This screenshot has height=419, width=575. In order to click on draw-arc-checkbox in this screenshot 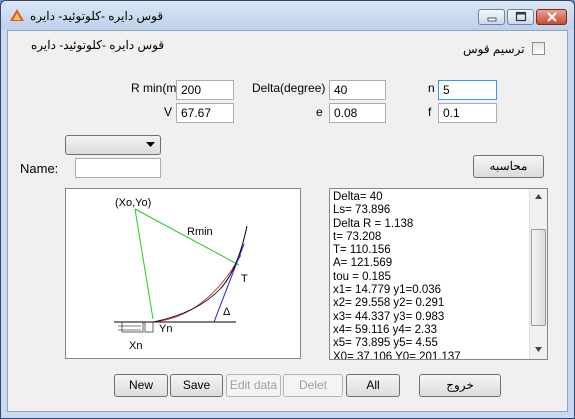, I will do `click(538, 48)`.